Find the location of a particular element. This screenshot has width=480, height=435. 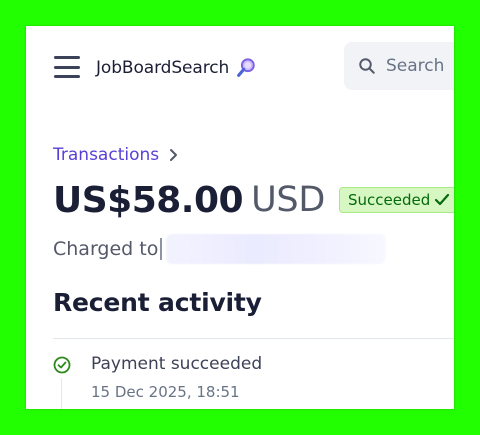

search-box is located at coordinates (399, 66).